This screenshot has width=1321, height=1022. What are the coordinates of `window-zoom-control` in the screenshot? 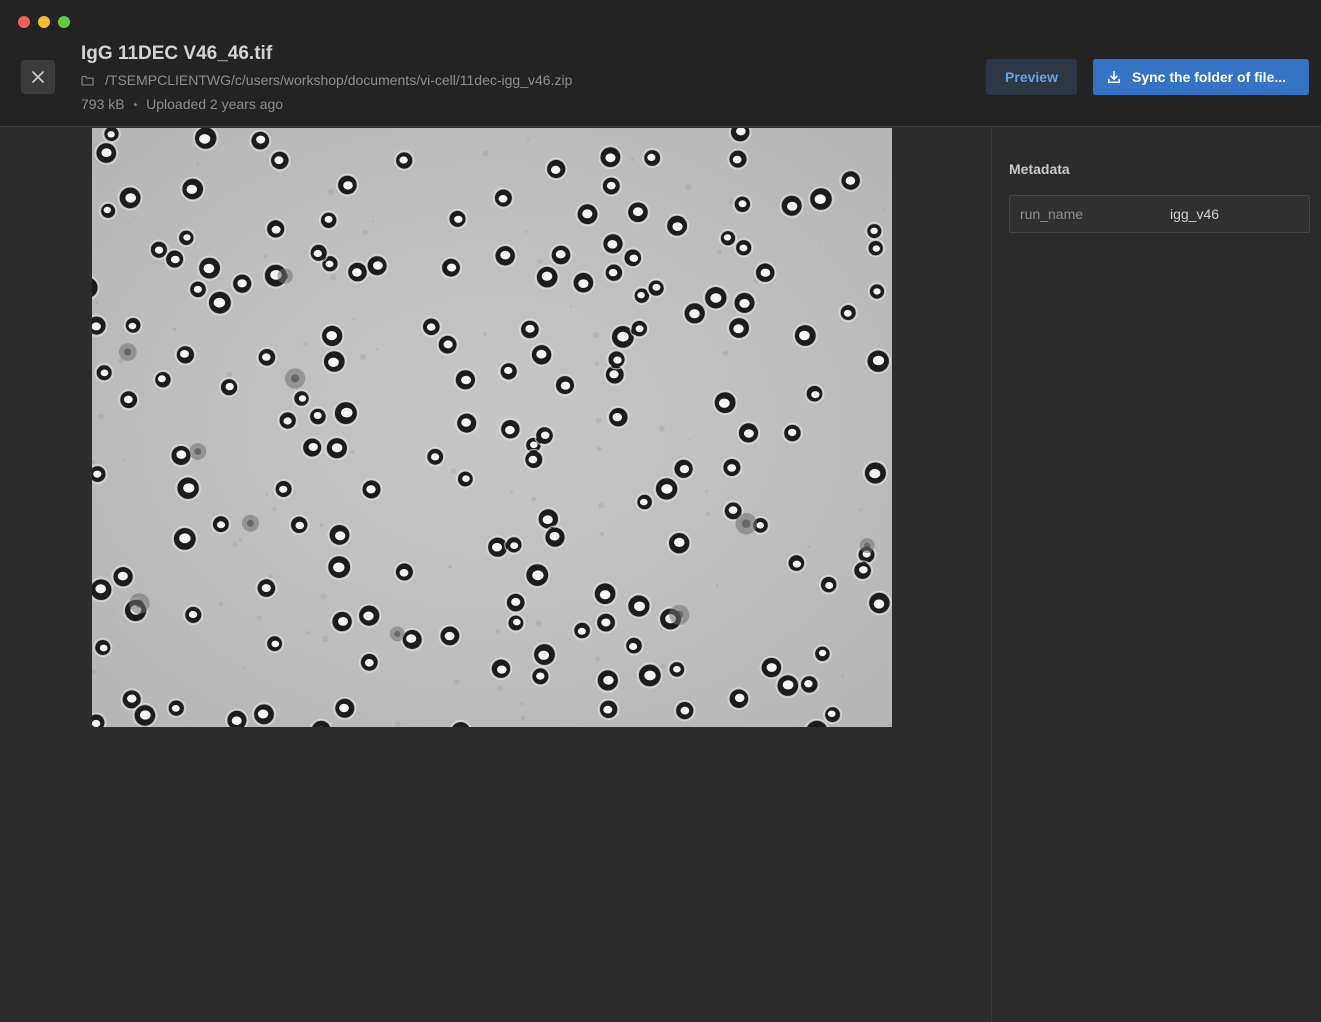 It's located at (64, 22).